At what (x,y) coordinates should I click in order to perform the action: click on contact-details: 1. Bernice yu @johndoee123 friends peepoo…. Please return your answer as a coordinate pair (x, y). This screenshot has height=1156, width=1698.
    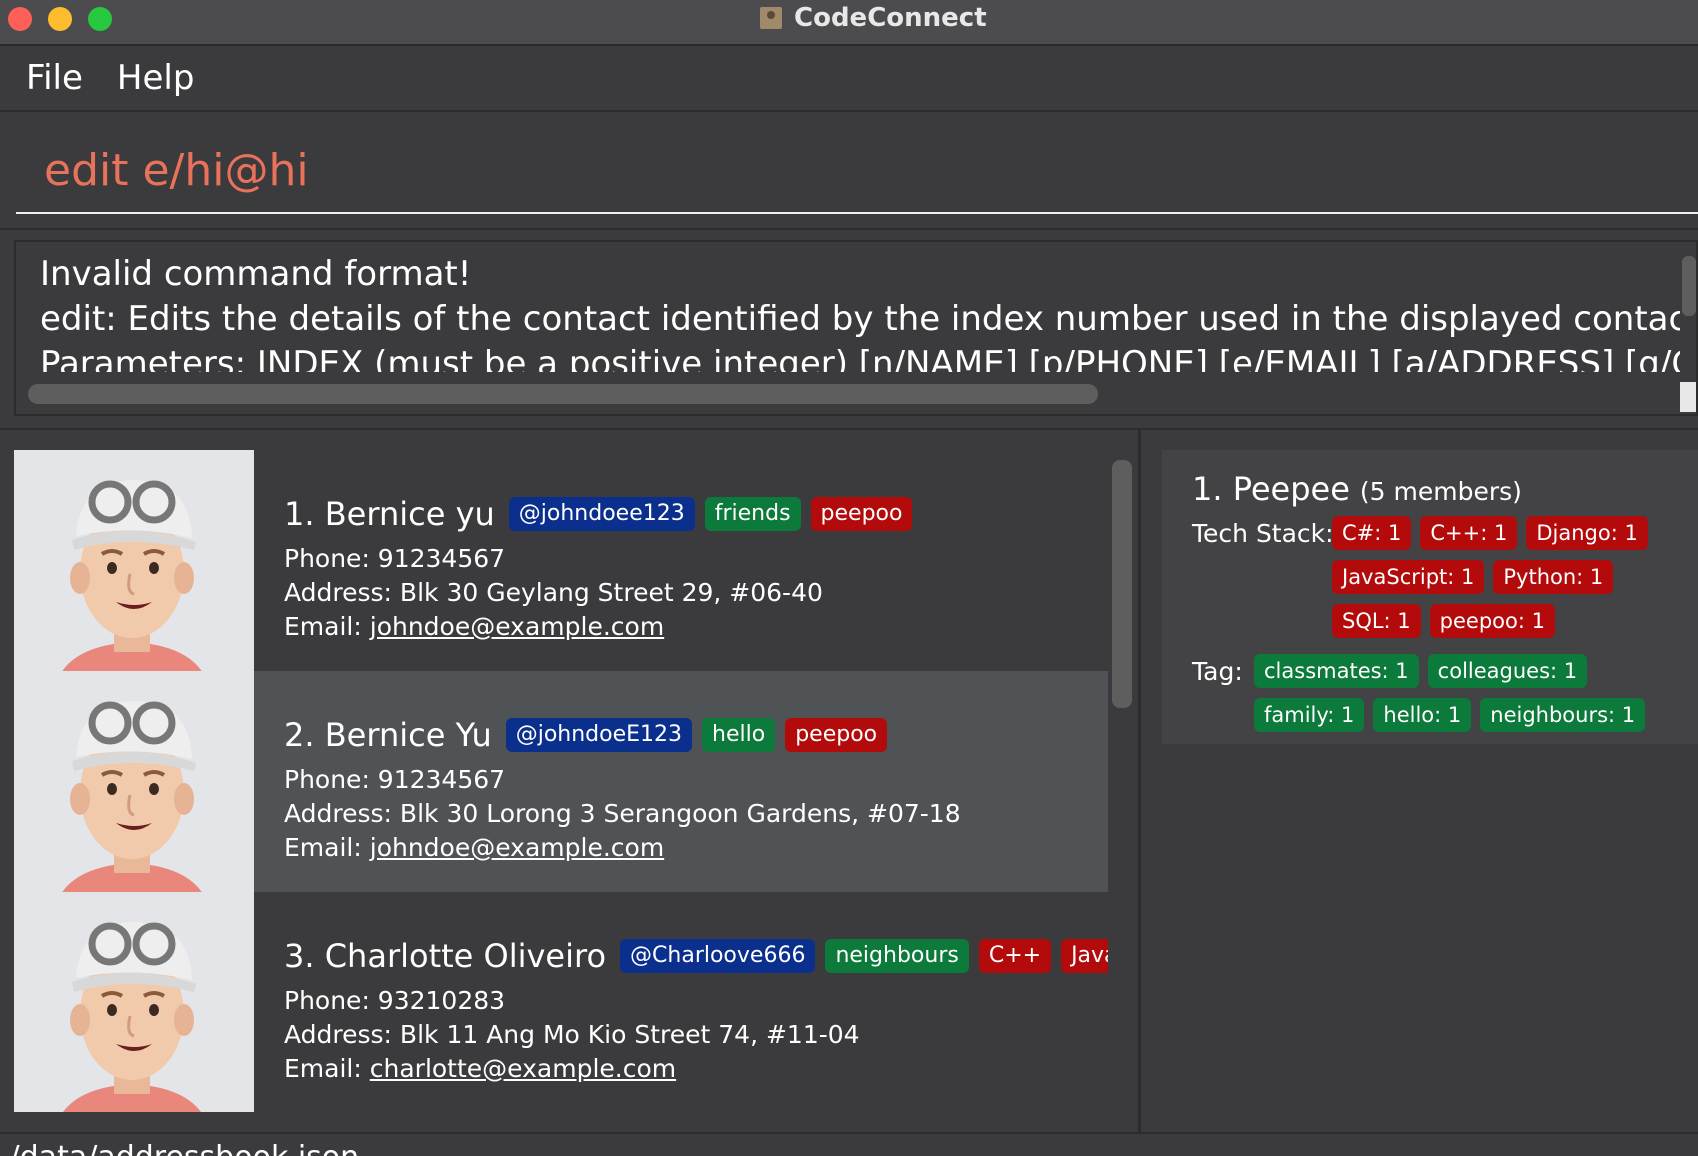
    Looking at the image, I should click on (684, 567).